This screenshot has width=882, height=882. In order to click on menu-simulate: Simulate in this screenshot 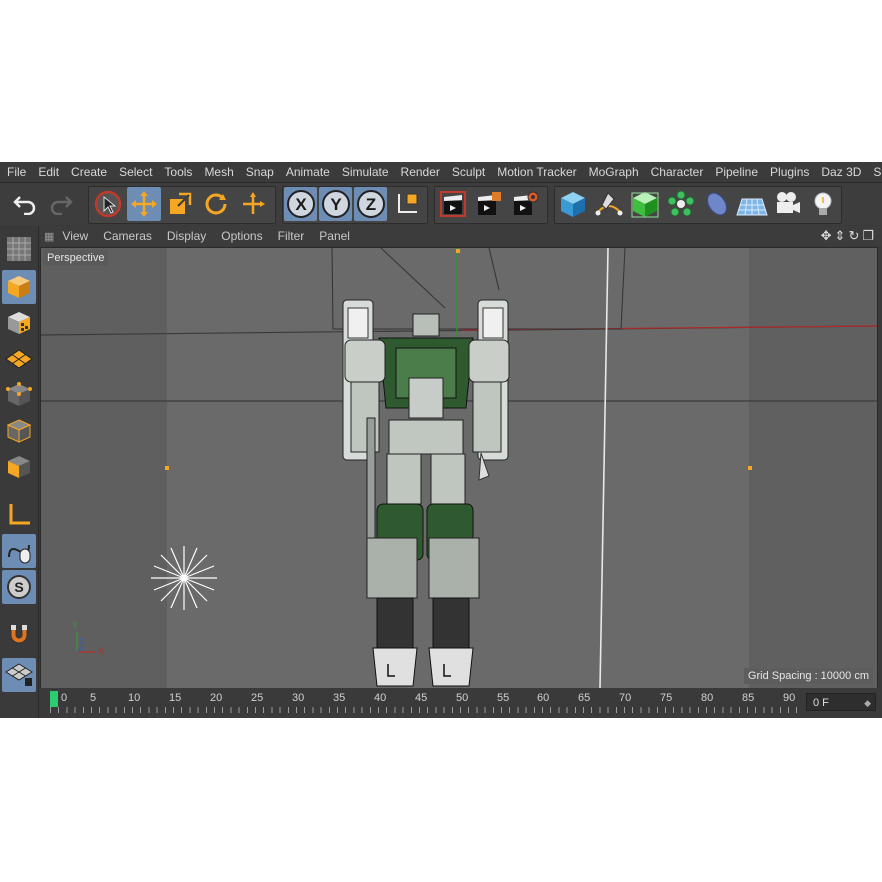, I will do `click(364, 172)`.